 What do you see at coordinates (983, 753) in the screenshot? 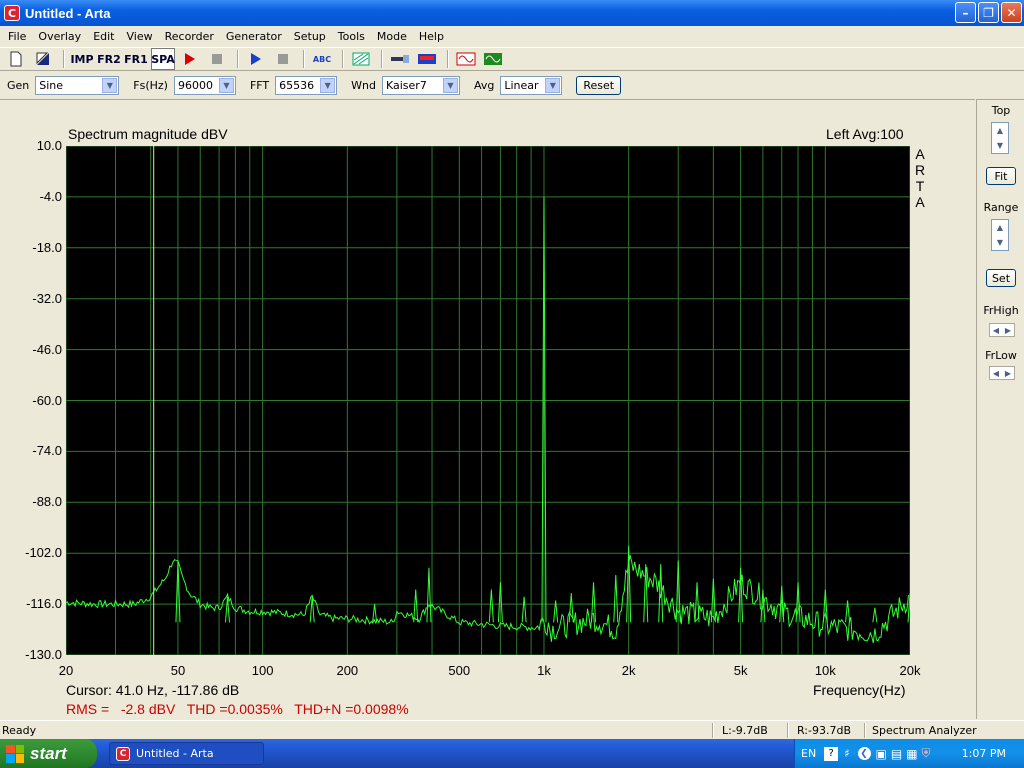
I see `clock: 1:07 PM` at bounding box center [983, 753].